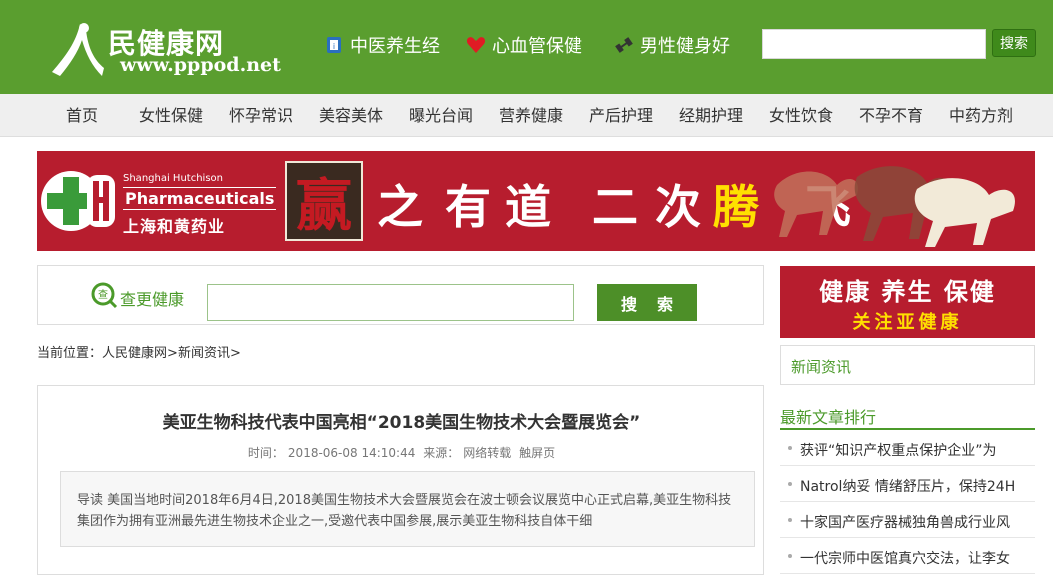  I want to click on ranking-item: 十家国产医疗器械独角兽成行业风, so click(907, 520).